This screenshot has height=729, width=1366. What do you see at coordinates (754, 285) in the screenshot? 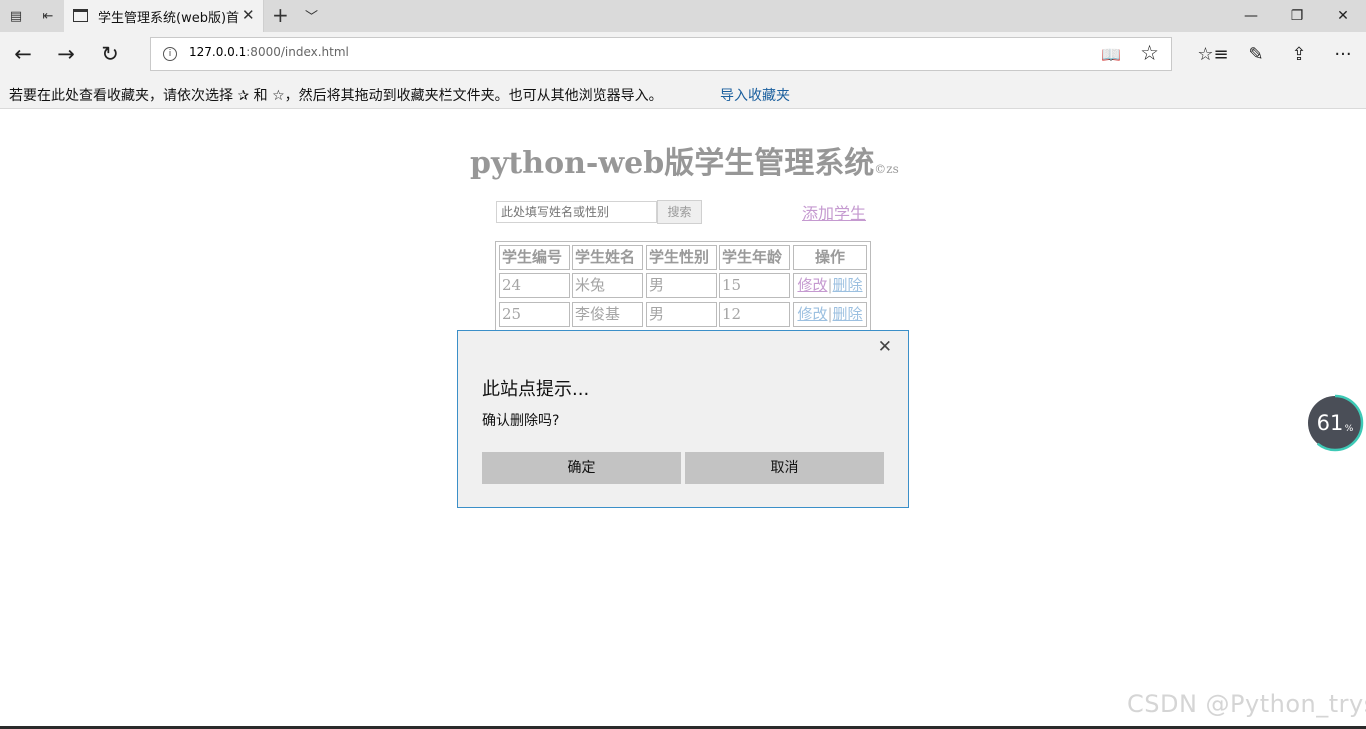
I see `table-cell-age: 15` at bounding box center [754, 285].